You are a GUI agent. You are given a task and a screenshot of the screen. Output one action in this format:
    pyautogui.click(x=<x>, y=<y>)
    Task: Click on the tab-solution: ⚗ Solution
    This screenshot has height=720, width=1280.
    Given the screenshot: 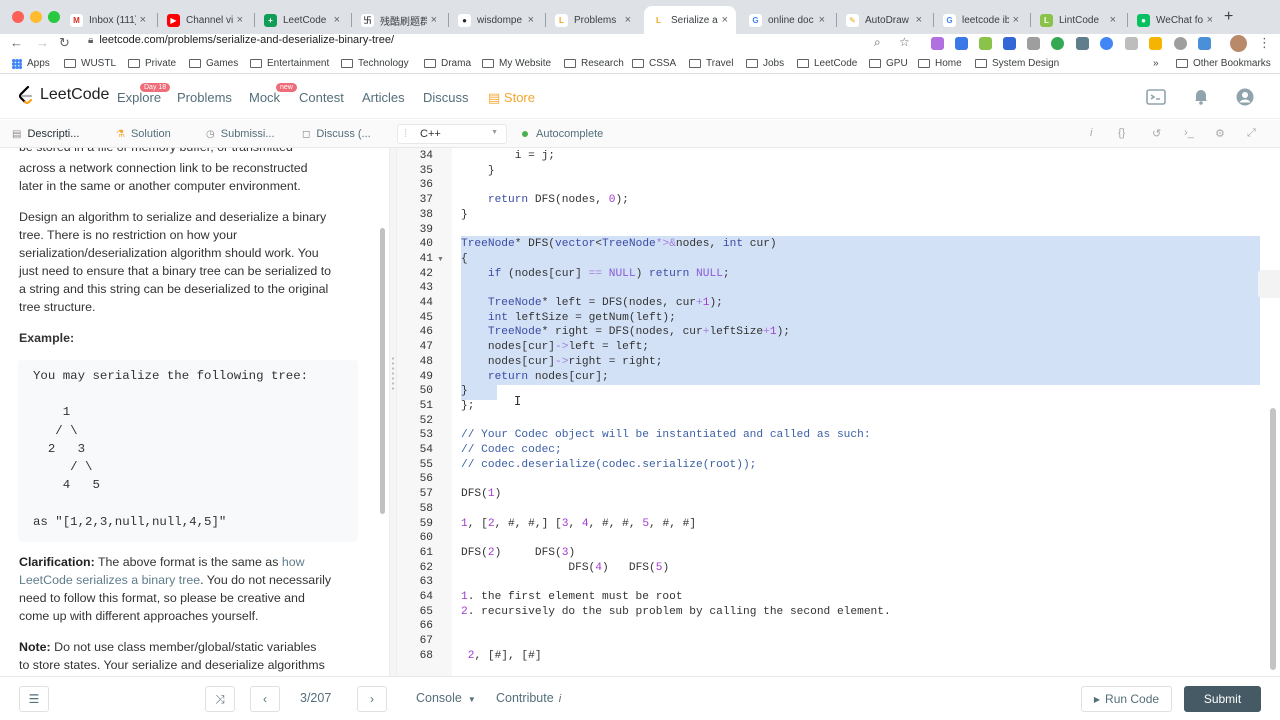 What is the action you would take?
    pyautogui.click(x=143, y=134)
    